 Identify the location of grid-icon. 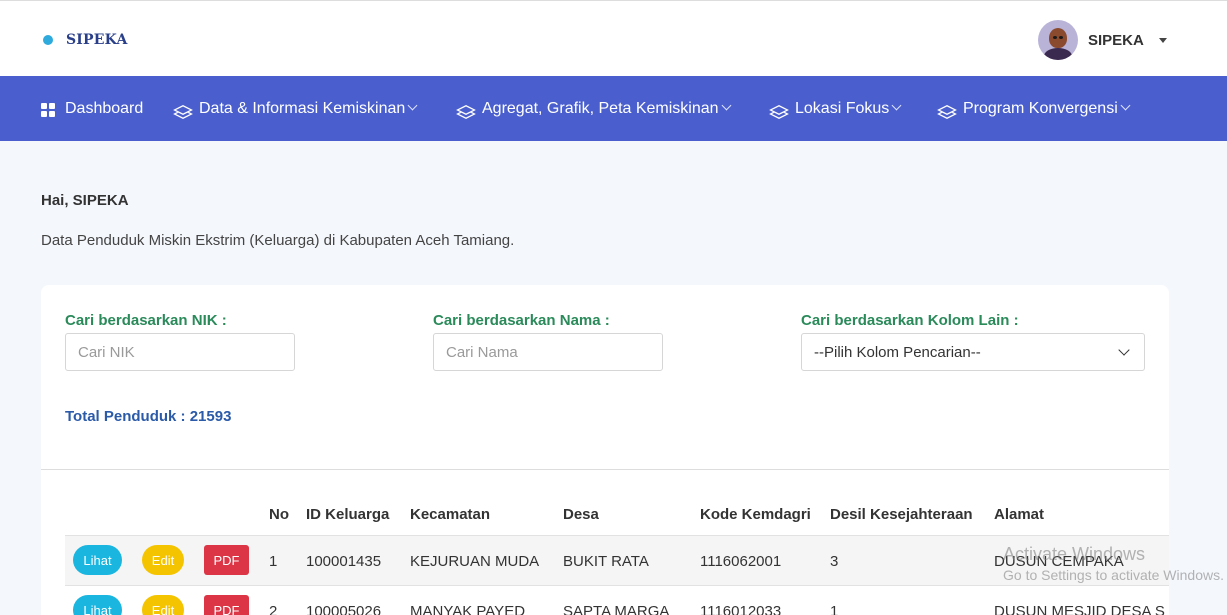
(49, 109).